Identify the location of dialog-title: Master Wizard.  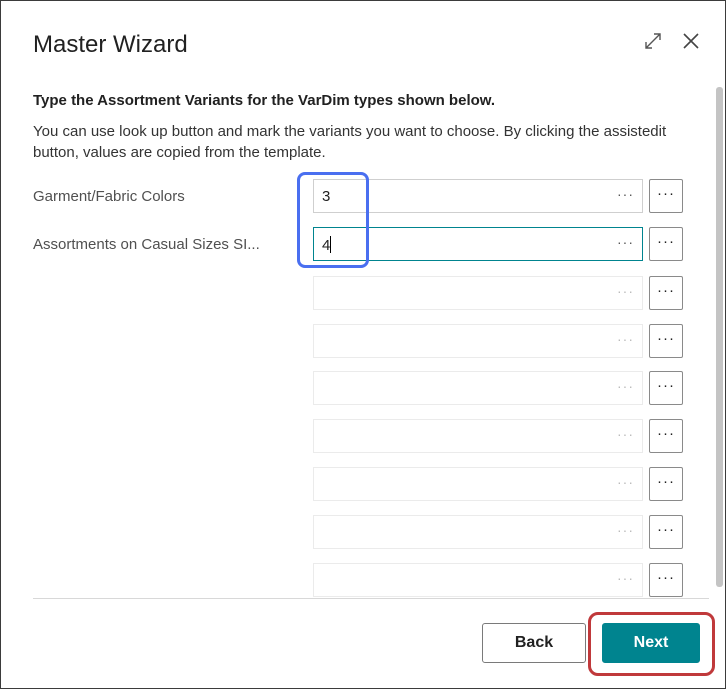
(110, 44).